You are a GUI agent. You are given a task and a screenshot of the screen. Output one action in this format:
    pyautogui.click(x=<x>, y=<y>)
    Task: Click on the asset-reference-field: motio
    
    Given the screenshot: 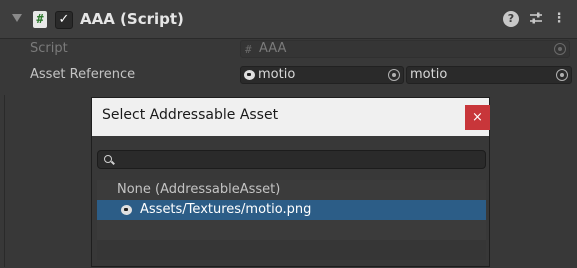 What is the action you would take?
    pyautogui.click(x=322, y=75)
    